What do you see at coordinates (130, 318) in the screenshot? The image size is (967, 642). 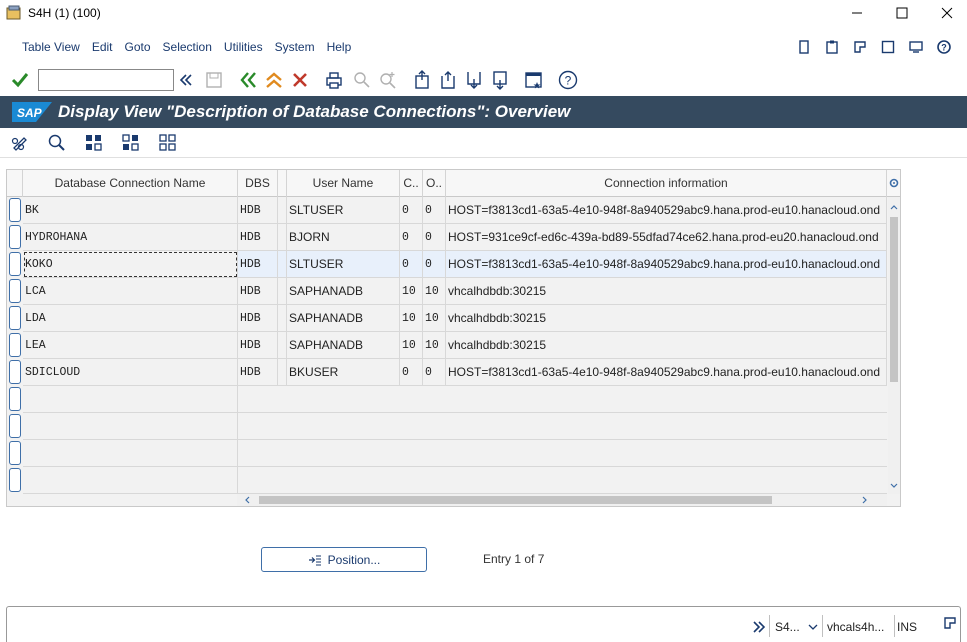 I see `cell-connection-name: LDA` at bounding box center [130, 318].